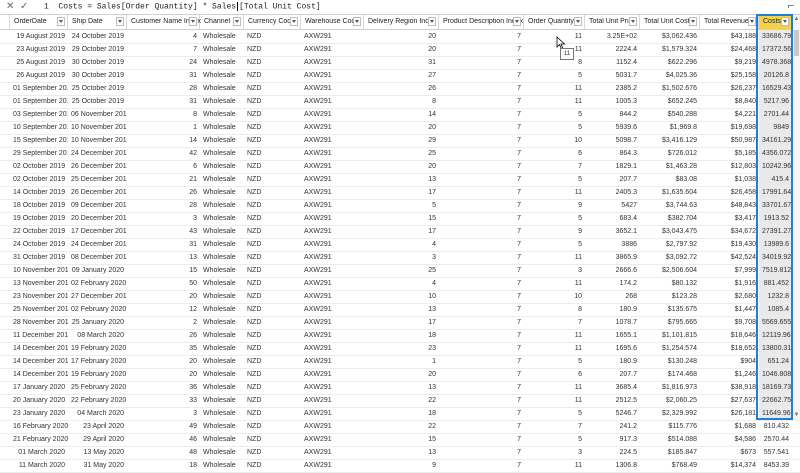  What do you see at coordinates (670, 270) in the screenshot?
I see `table-cell-tuc: $2,506.604` at bounding box center [670, 270].